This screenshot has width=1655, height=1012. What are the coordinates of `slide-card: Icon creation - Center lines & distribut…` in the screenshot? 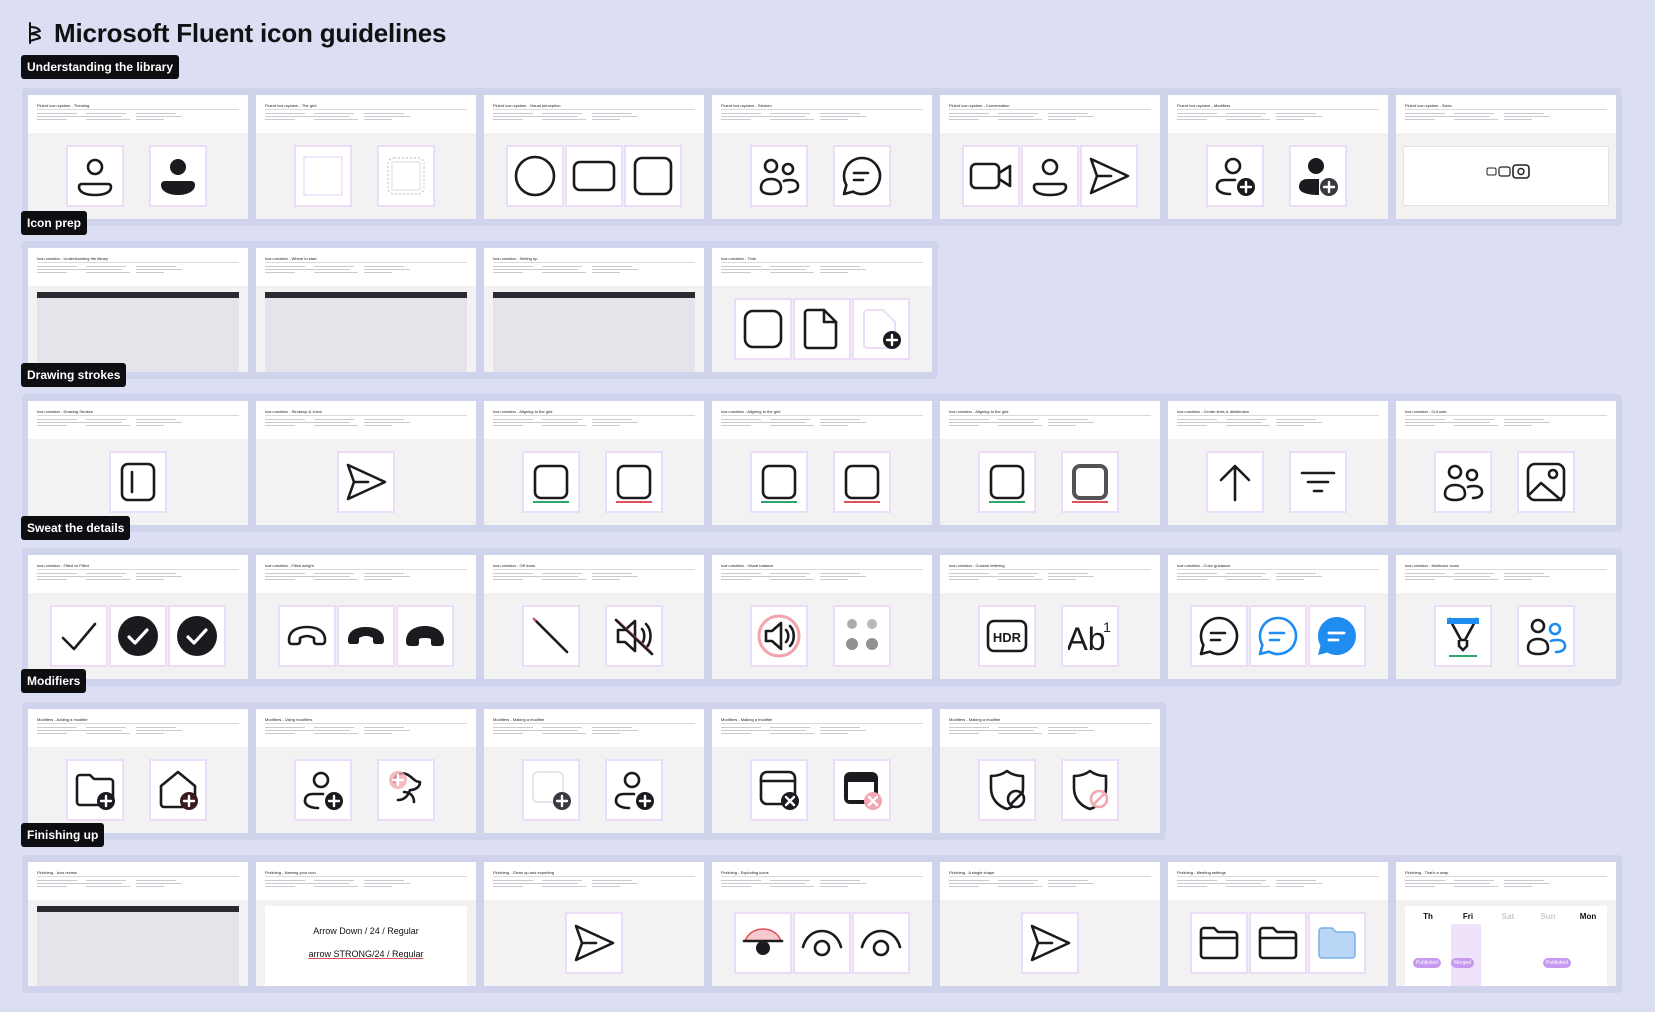 It's located at (1278, 463).